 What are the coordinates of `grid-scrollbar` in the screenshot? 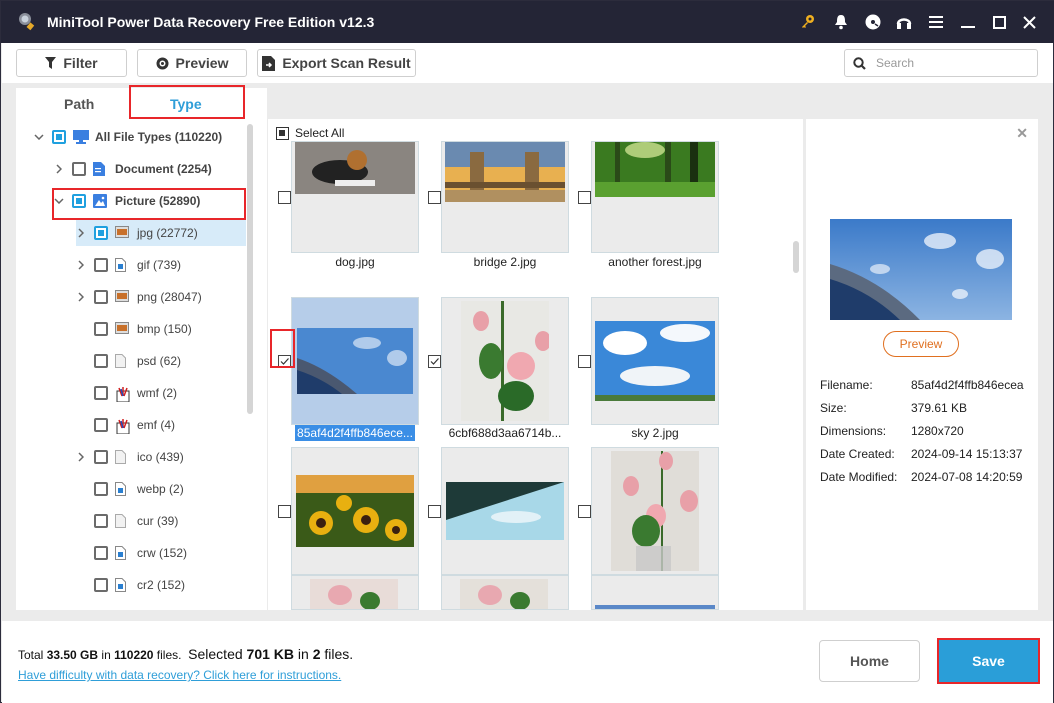 It's located at (796, 257).